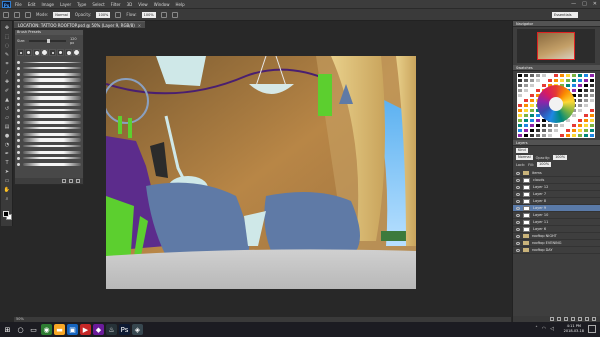 The width and height of the screenshot is (600, 337). What do you see at coordinates (536, 329) in the screenshot?
I see `chevron-up-icon: ˄` at bounding box center [536, 329].